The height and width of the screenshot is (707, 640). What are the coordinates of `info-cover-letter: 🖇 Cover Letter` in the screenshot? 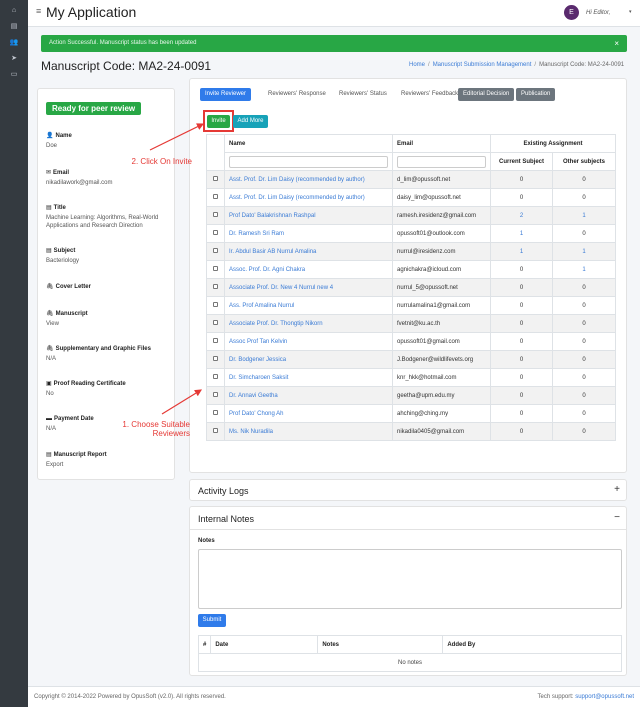 It's located at (108, 286).